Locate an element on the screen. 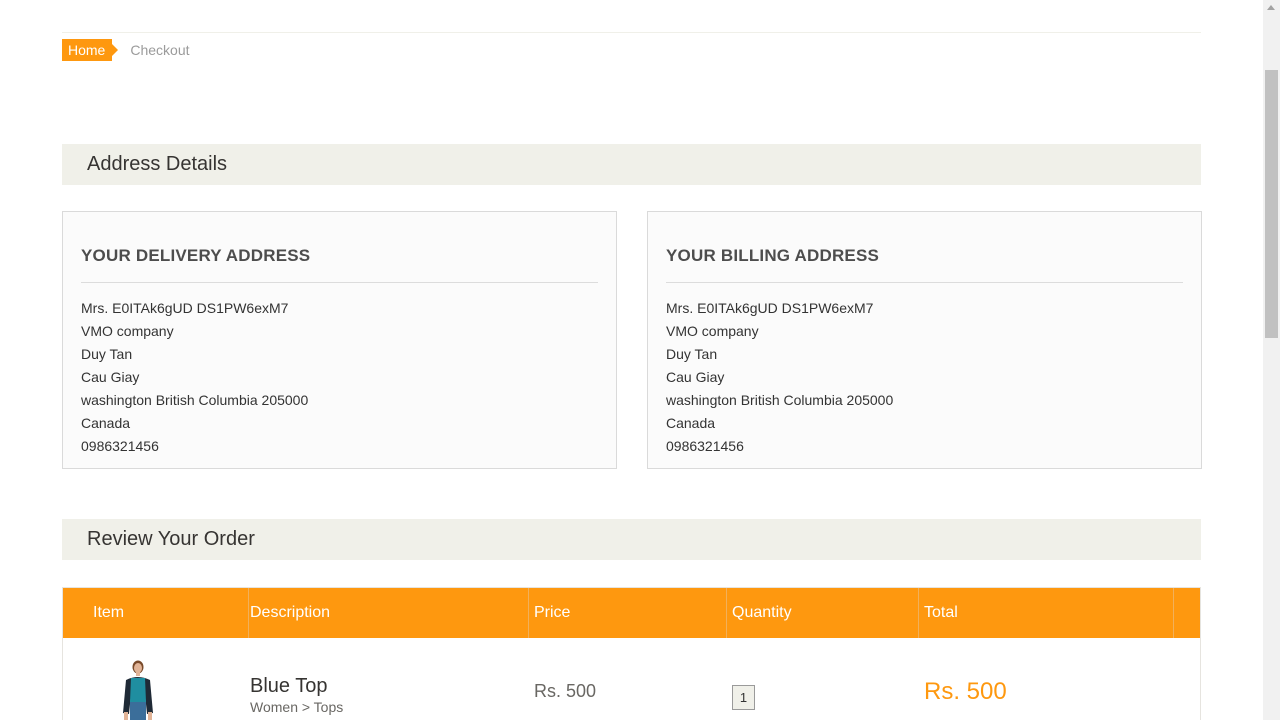 The image size is (1280, 720). page-scrollbar is located at coordinates (1271, 360).